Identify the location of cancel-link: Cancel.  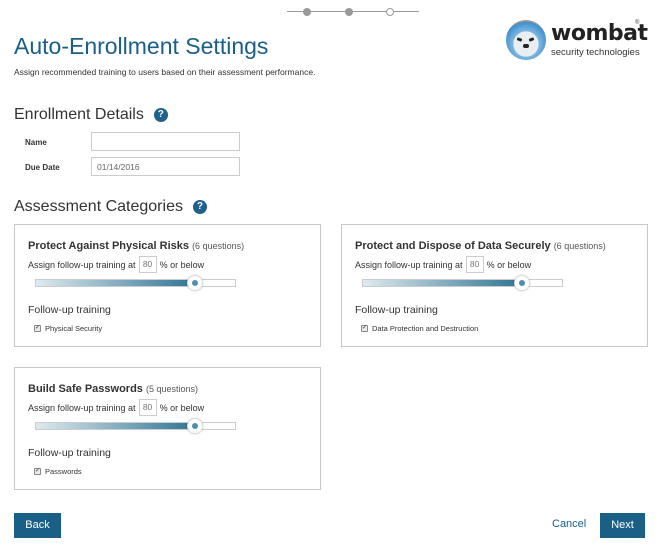
(569, 524).